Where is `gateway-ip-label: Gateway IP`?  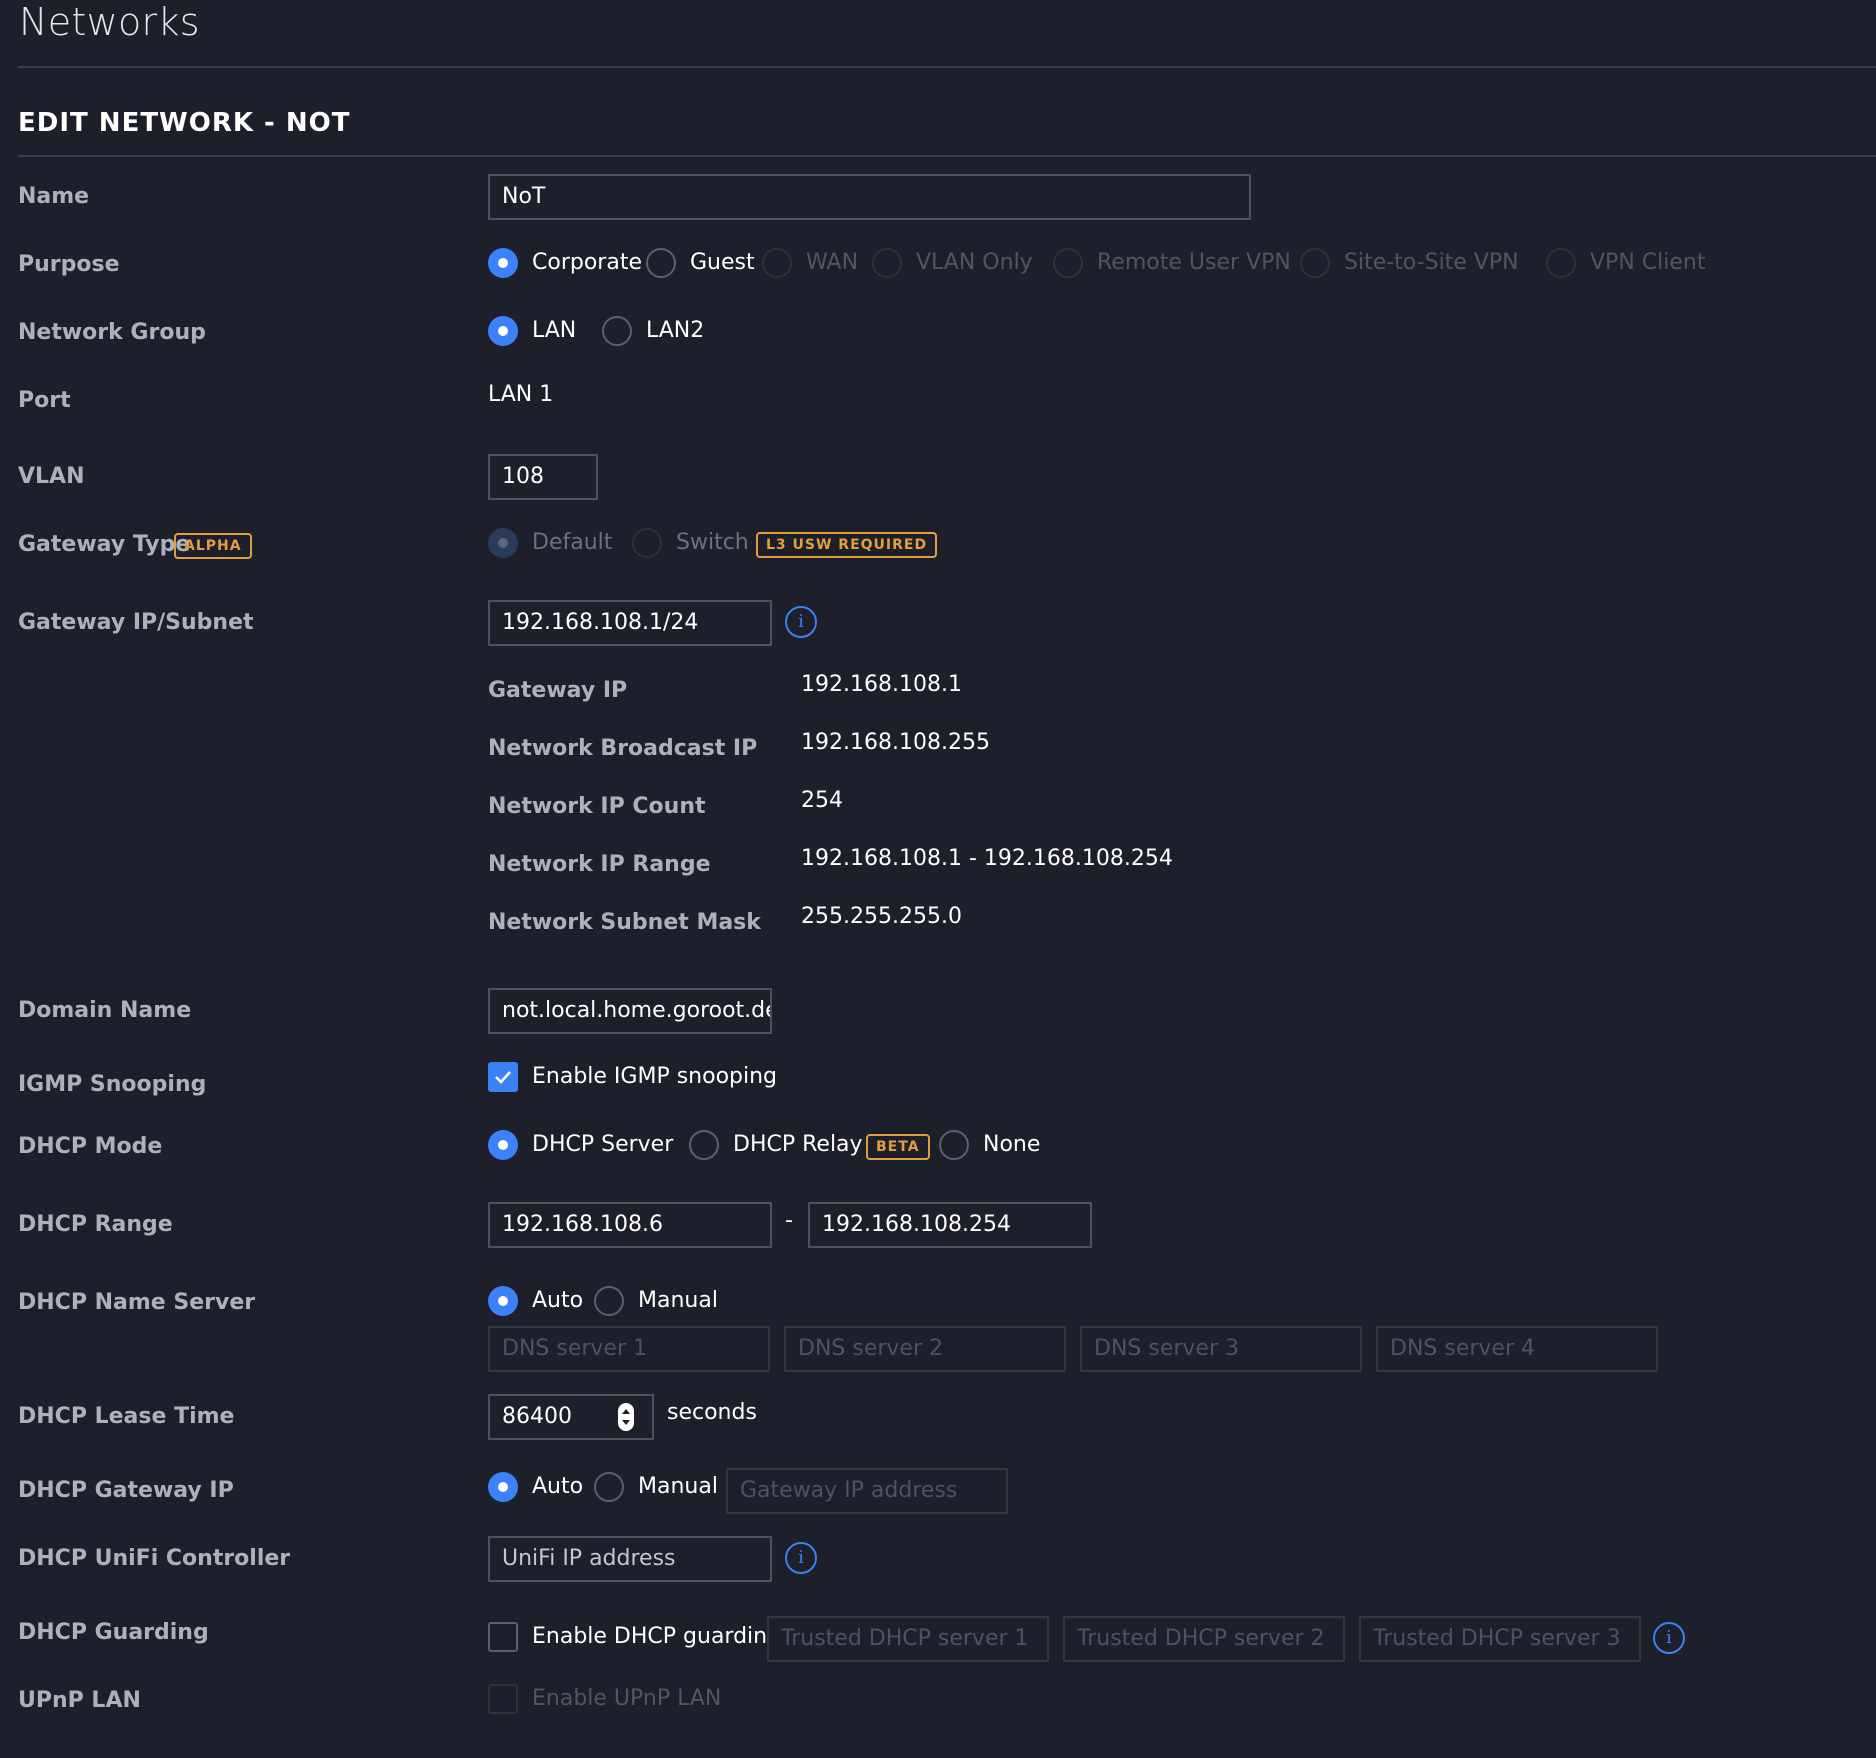 gateway-ip-label: Gateway IP is located at coordinates (558, 690).